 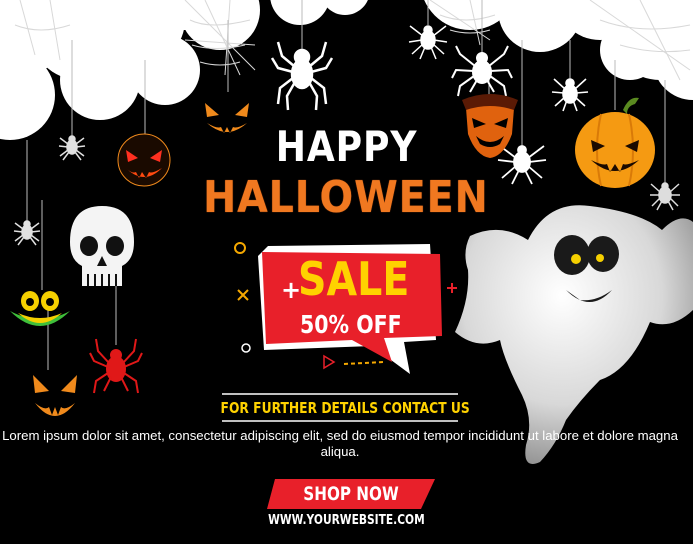 What do you see at coordinates (351, 324) in the screenshot?
I see `discount-label: 50% OFF` at bounding box center [351, 324].